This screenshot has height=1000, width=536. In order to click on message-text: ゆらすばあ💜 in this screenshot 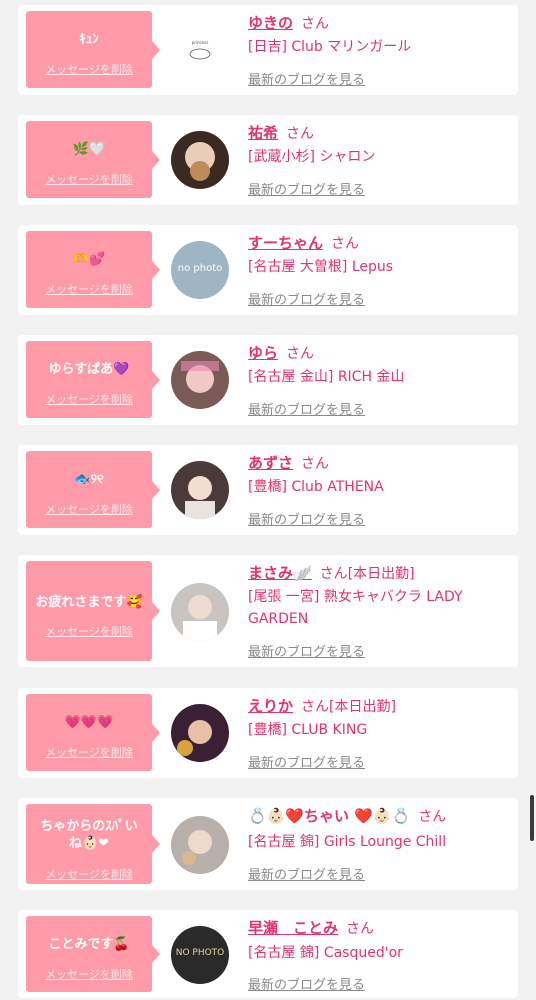, I will do `click(89, 369)`.